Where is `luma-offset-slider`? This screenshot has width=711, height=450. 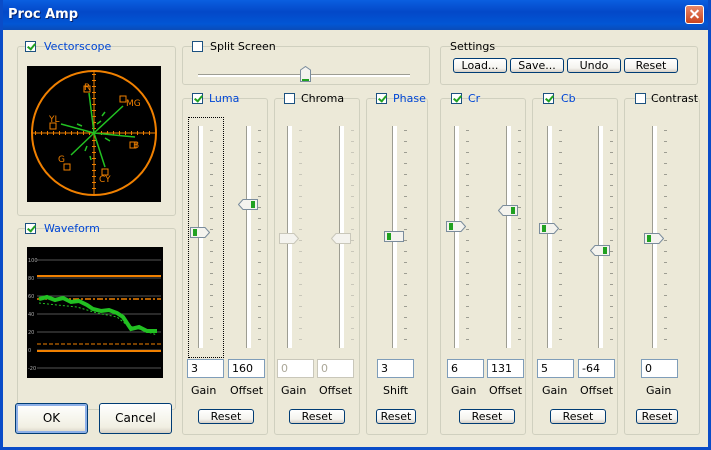
luma-offset-slider is located at coordinates (249, 237).